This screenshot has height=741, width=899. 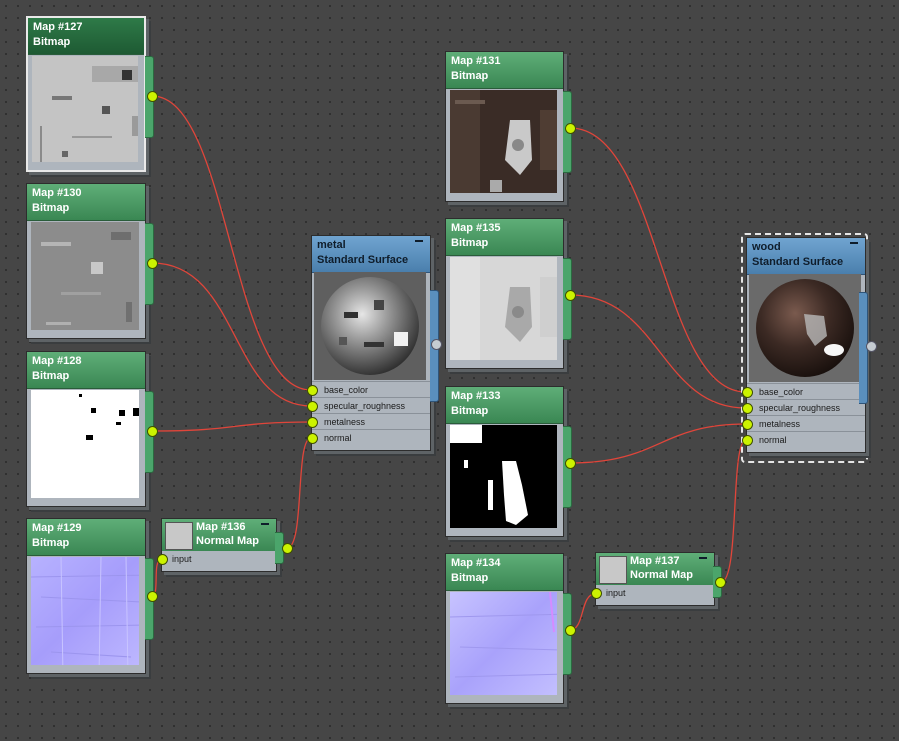 I want to click on node-header: wood Standard Surface, so click(x=806, y=256).